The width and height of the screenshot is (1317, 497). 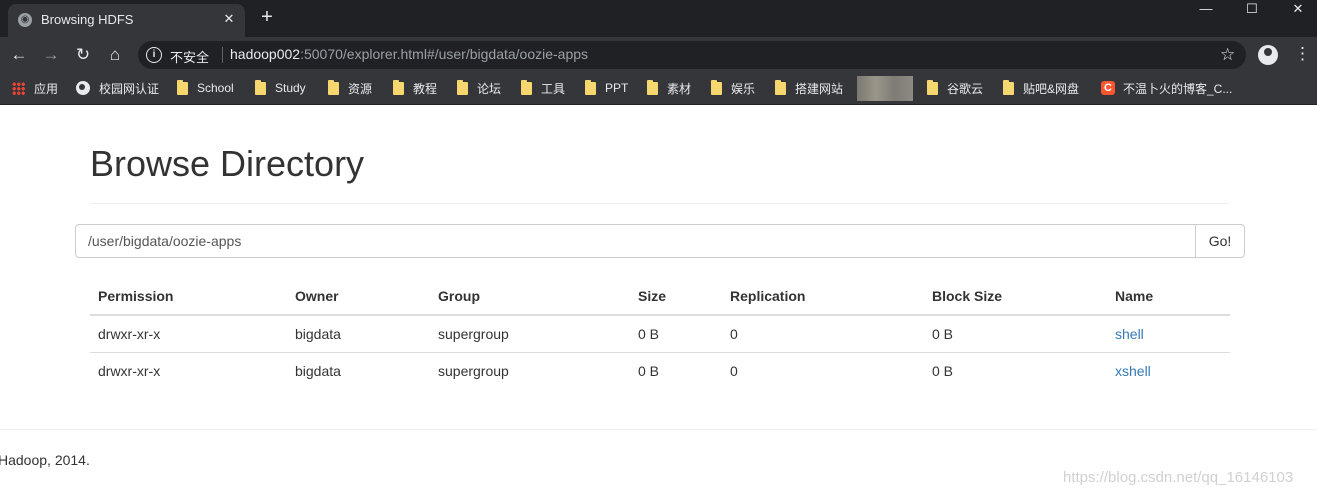 What do you see at coordinates (1296, 15) in the screenshot?
I see `window-close-icon: ✕` at bounding box center [1296, 15].